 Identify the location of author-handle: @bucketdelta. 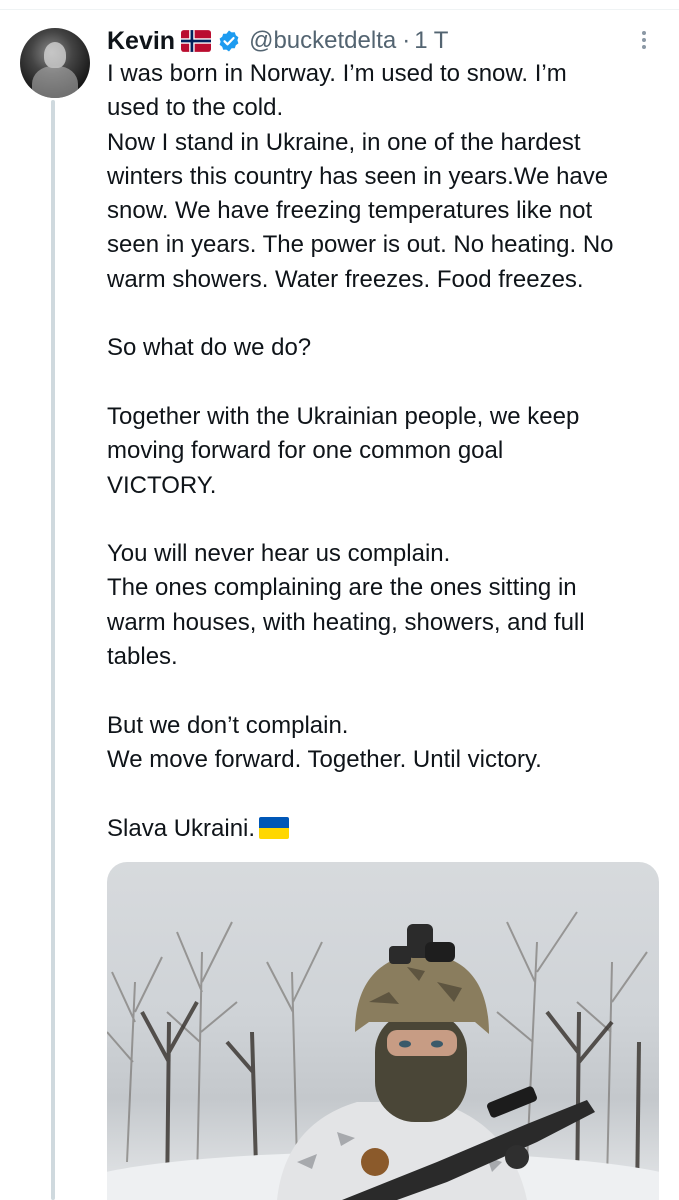
(322, 41).